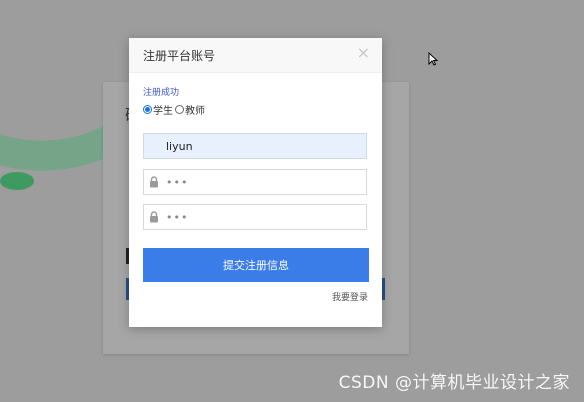 The image size is (584, 402). What do you see at coordinates (163, 109) in the screenshot?
I see `role-label-student: 学生` at bounding box center [163, 109].